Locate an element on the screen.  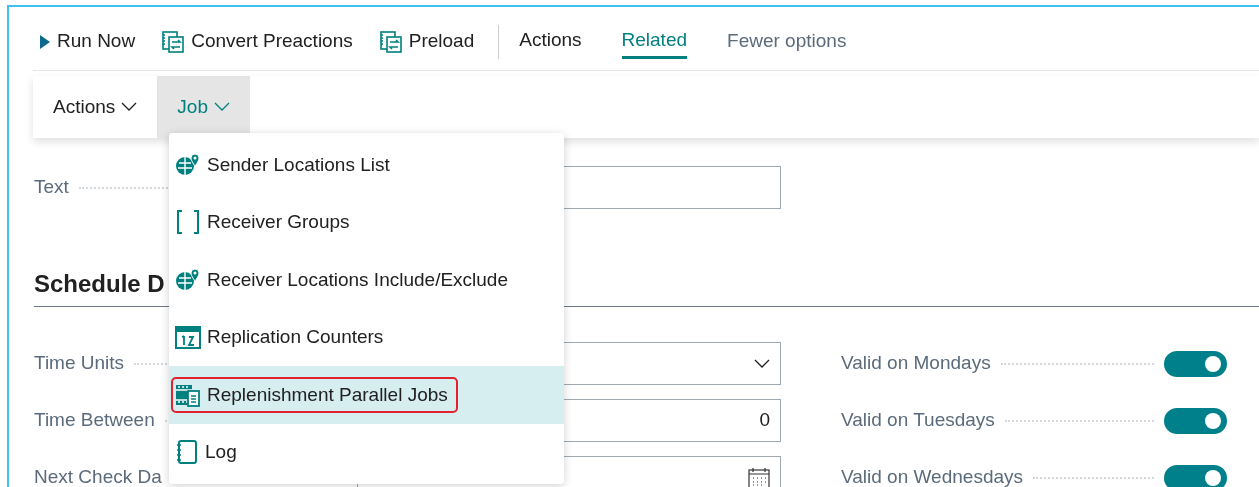
submenu-button: Job is located at coordinates (203, 107).